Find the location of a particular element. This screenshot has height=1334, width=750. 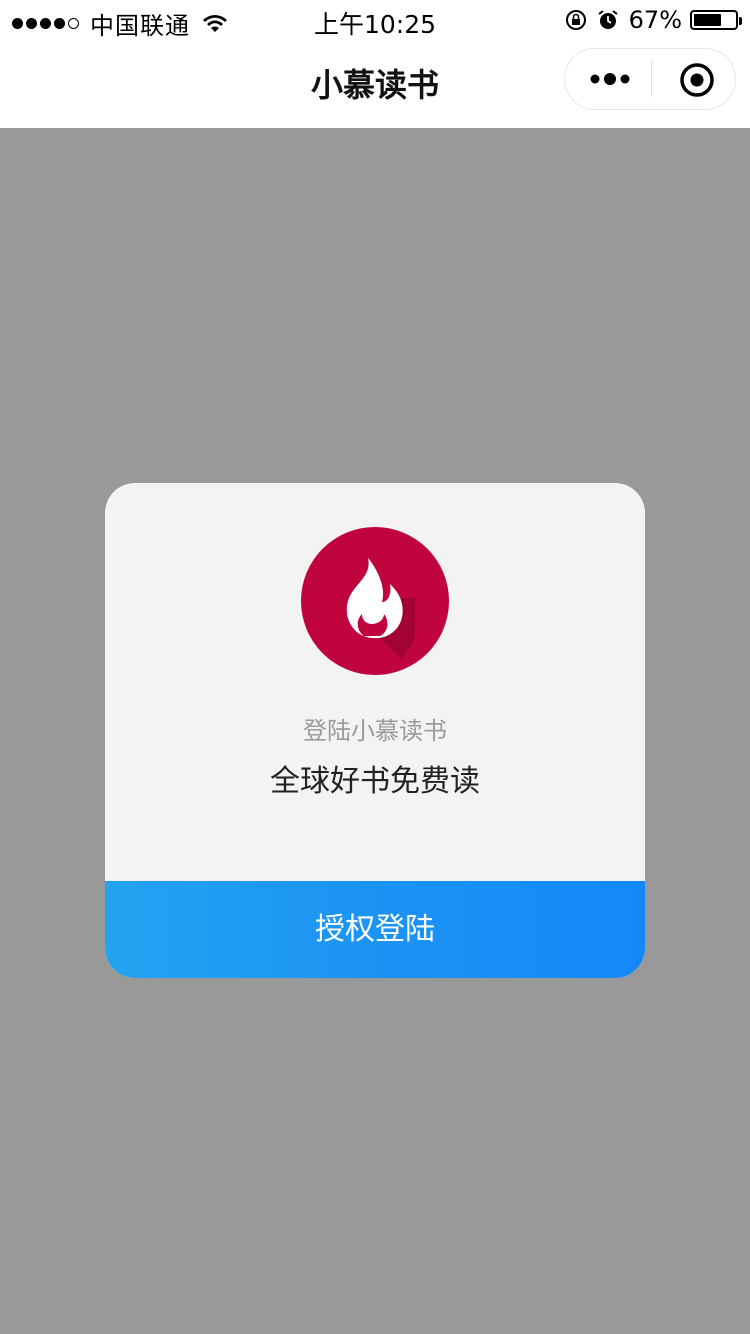

nav-bar: 小慕读书 is located at coordinates (375, 84).